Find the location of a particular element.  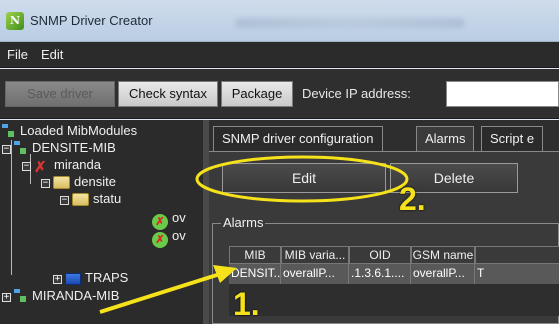

title-bar: N SNMP Driver Creator is located at coordinates (279, 21).